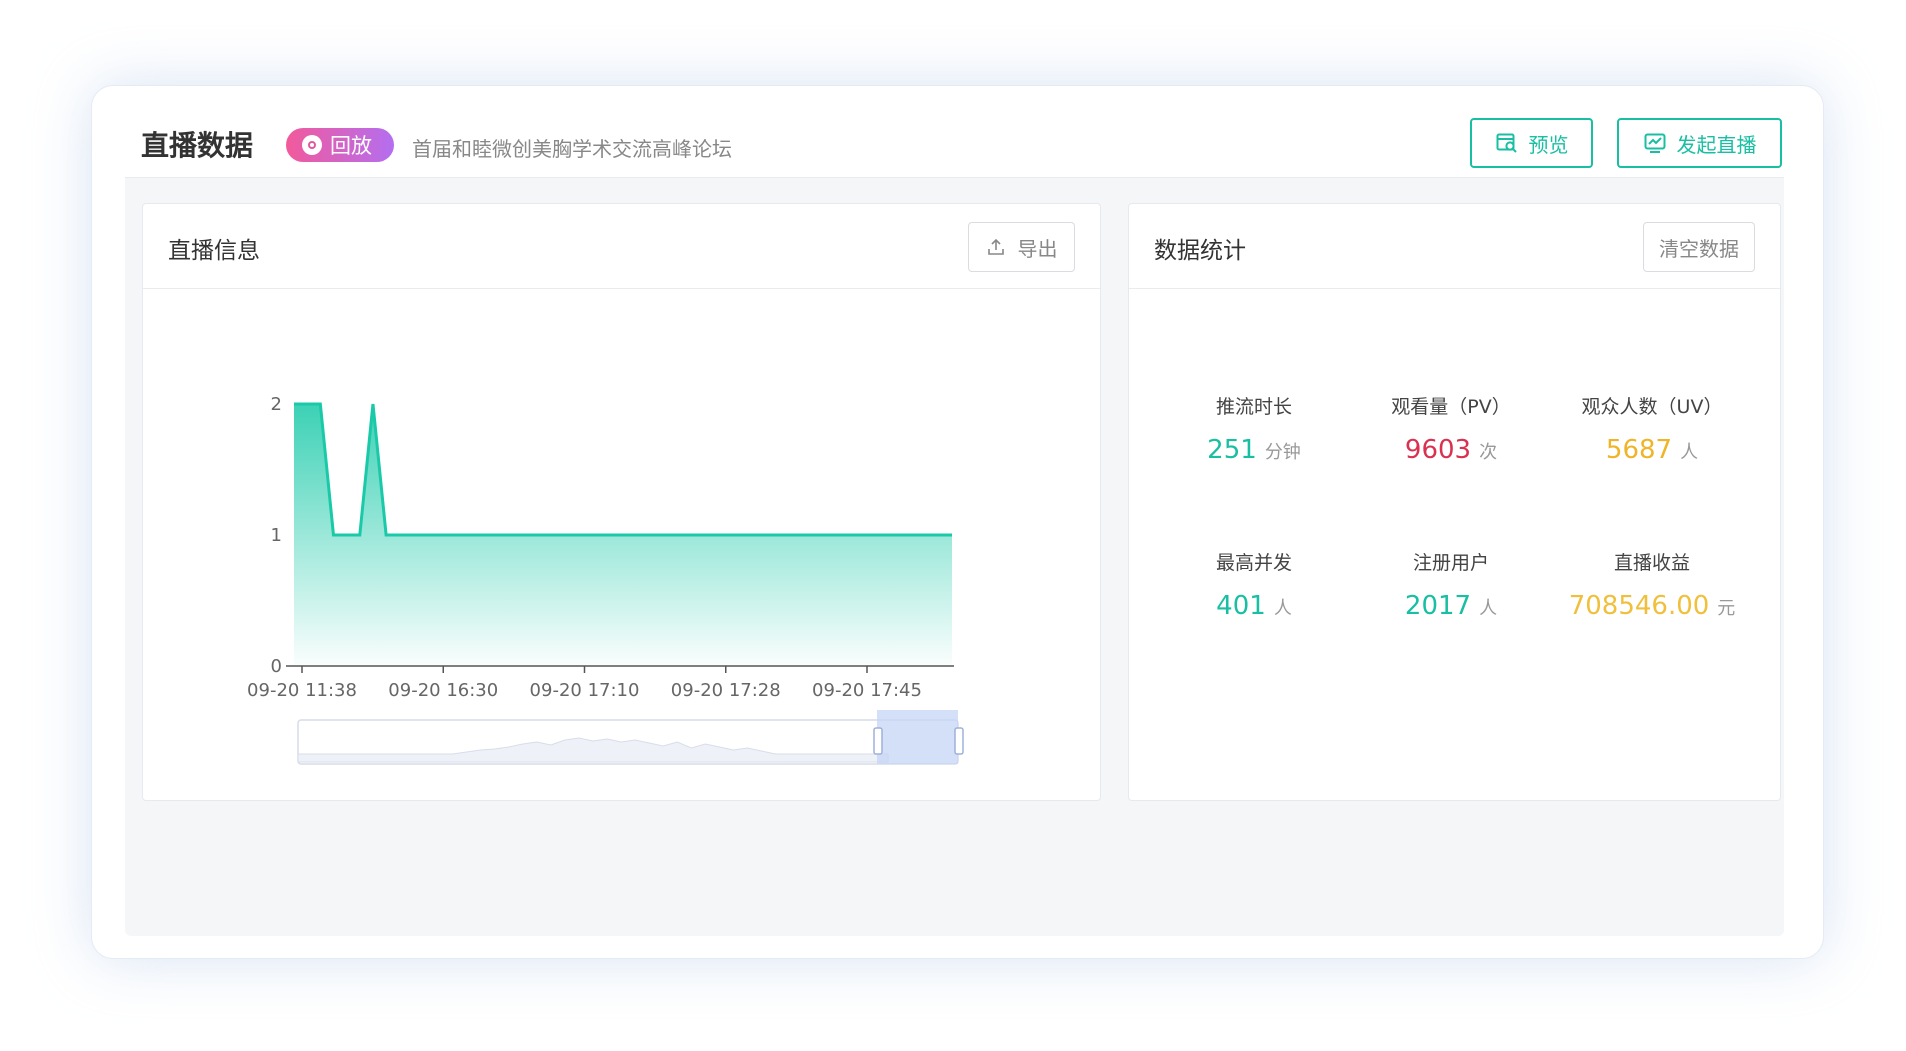 Image resolution: width=1906 pixels, height=1051 pixels. I want to click on stat-unit: 分钟, so click(1282, 452).